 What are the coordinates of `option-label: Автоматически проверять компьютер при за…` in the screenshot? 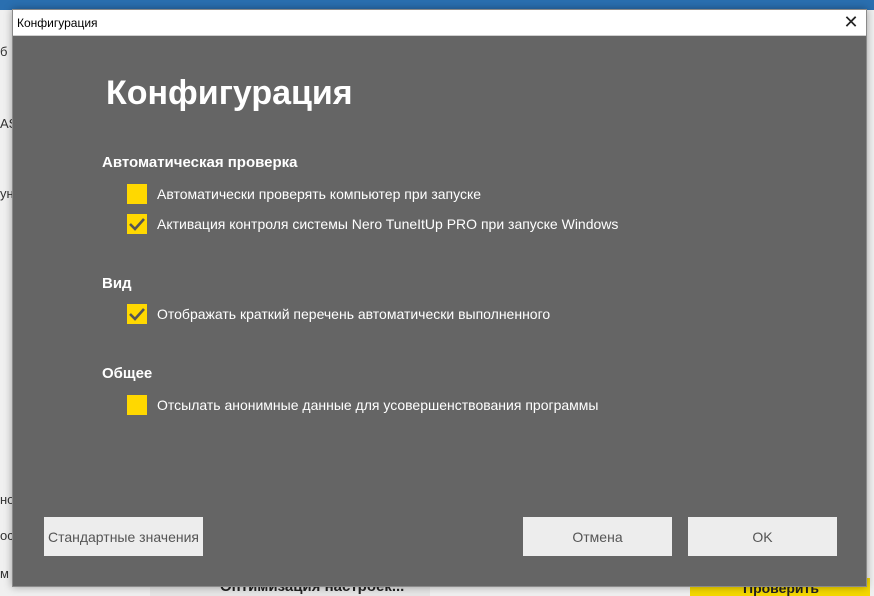 It's located at (319, 194).